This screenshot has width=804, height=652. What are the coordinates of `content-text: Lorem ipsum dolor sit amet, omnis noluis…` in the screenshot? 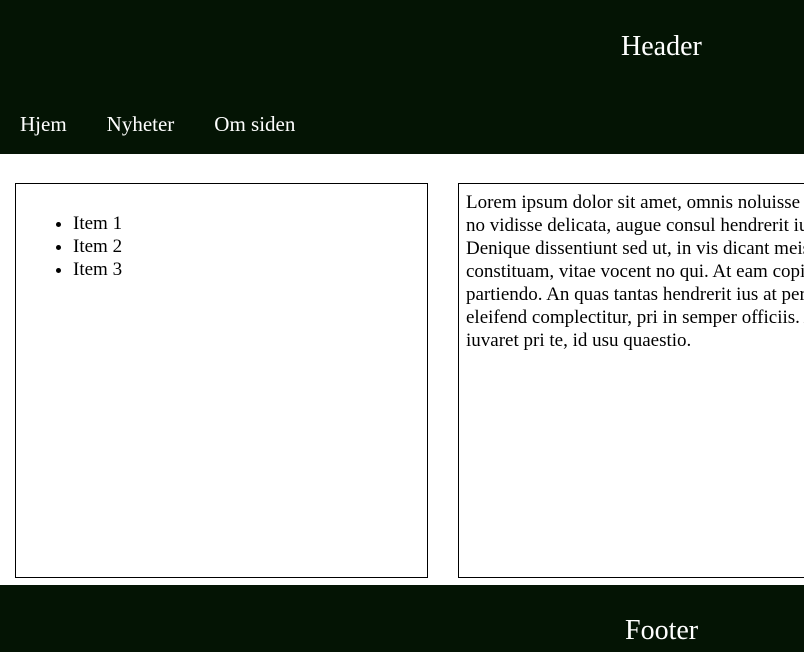 It's located at (635, 271).